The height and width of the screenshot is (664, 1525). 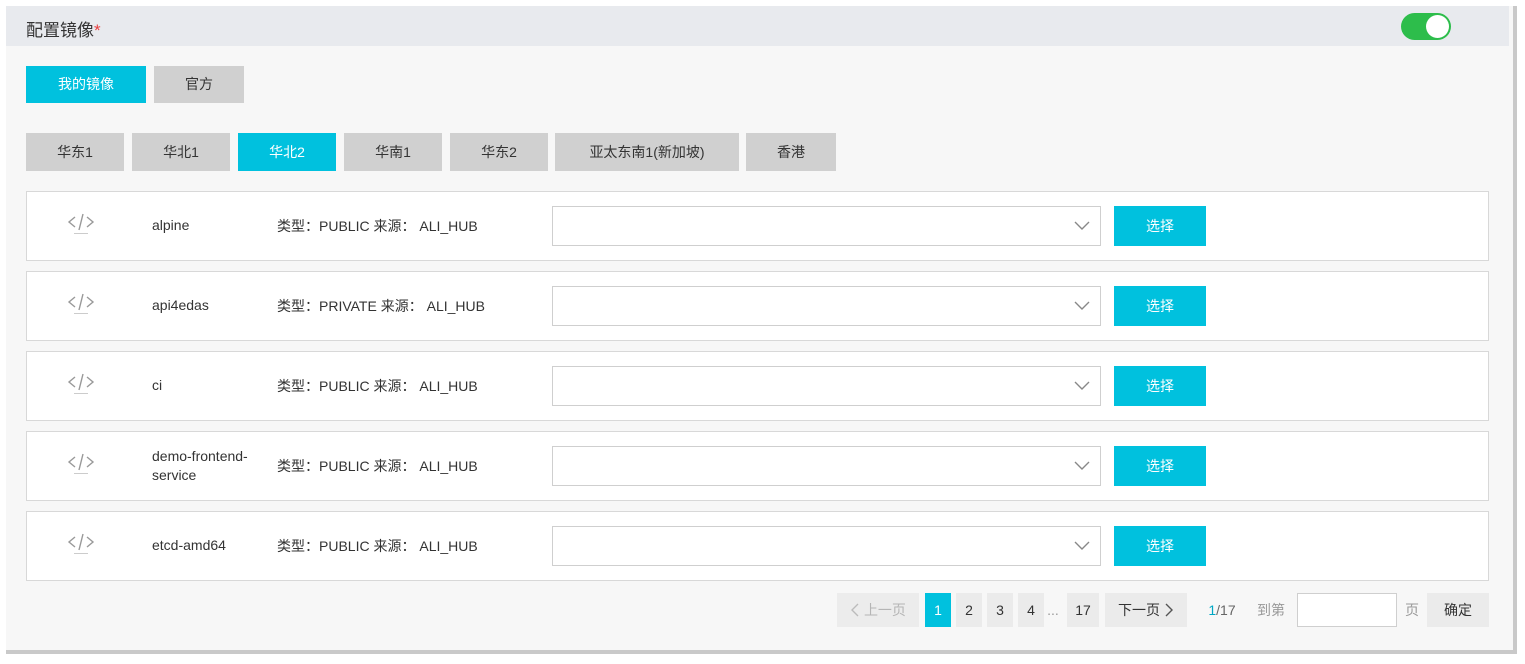 I want to click on confirm-goto-button: 确定, so click(x=1458, y=610).